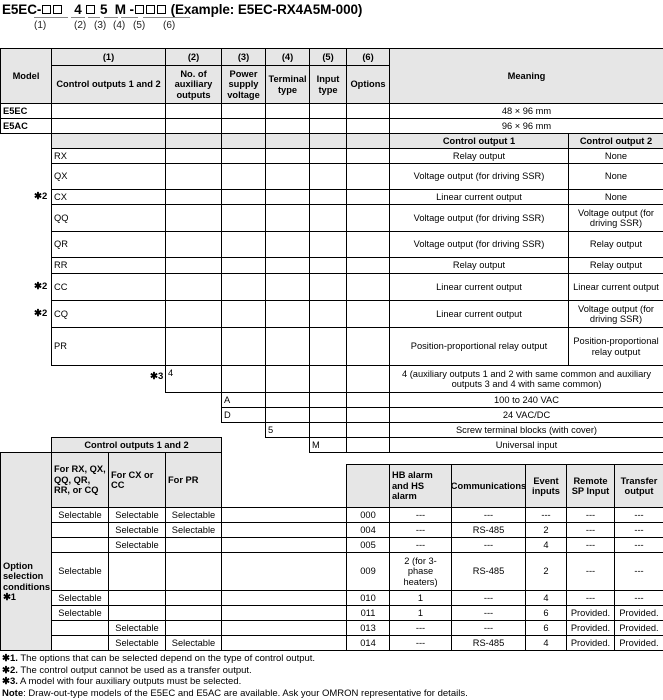 This screenshot has height=700, width=663. Describe the element at coordinates (488, 571) in the screenshot. I see `communications-cell: RS-485` at that location.